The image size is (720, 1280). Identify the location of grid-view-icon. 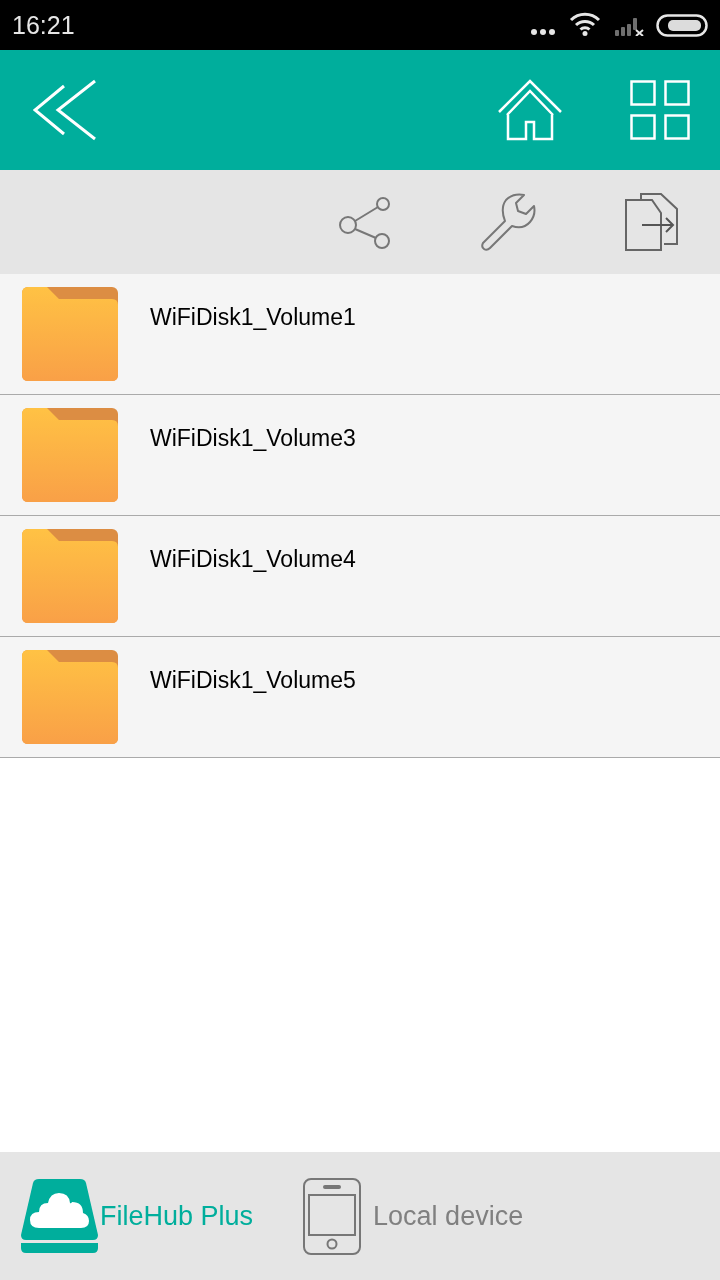
(660, 110).